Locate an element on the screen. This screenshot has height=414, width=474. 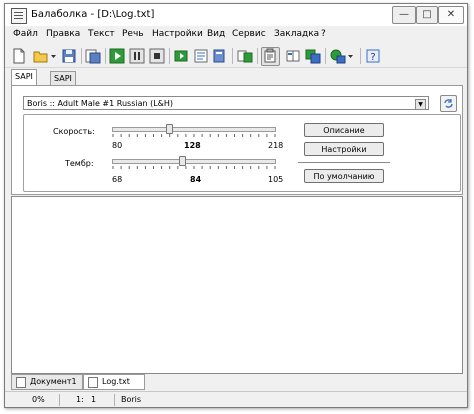
menu-edit: Правка is located at coordinates (63, 34).